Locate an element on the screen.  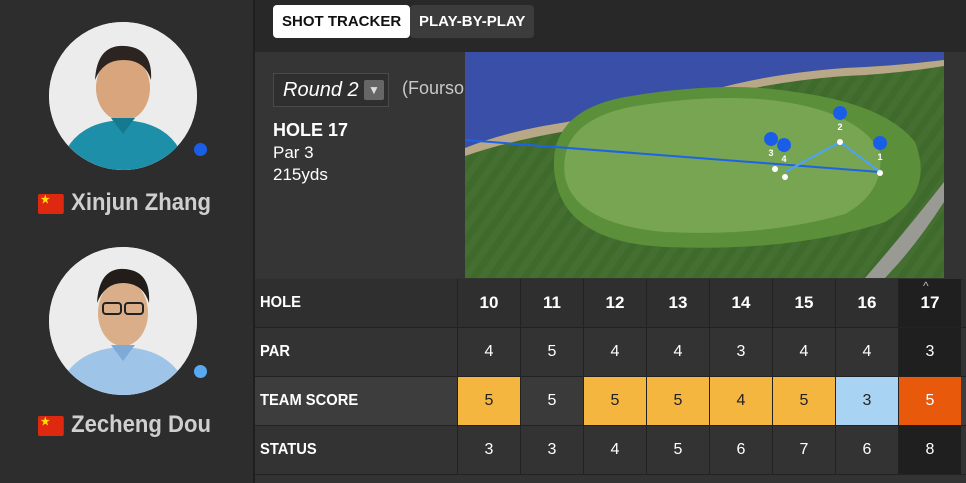
player-name: Zecheng Dou is located at coordinates (141, 424).